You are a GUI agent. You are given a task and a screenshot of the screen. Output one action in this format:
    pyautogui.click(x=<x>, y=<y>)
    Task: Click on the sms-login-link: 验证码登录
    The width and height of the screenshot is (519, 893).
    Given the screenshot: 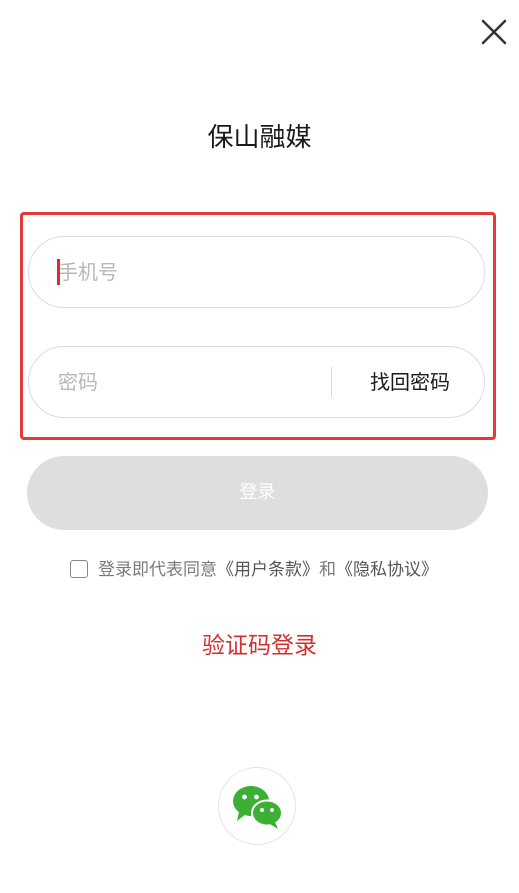 What is the action you would take?
    pyautogui.click(x=259, y=646)
    